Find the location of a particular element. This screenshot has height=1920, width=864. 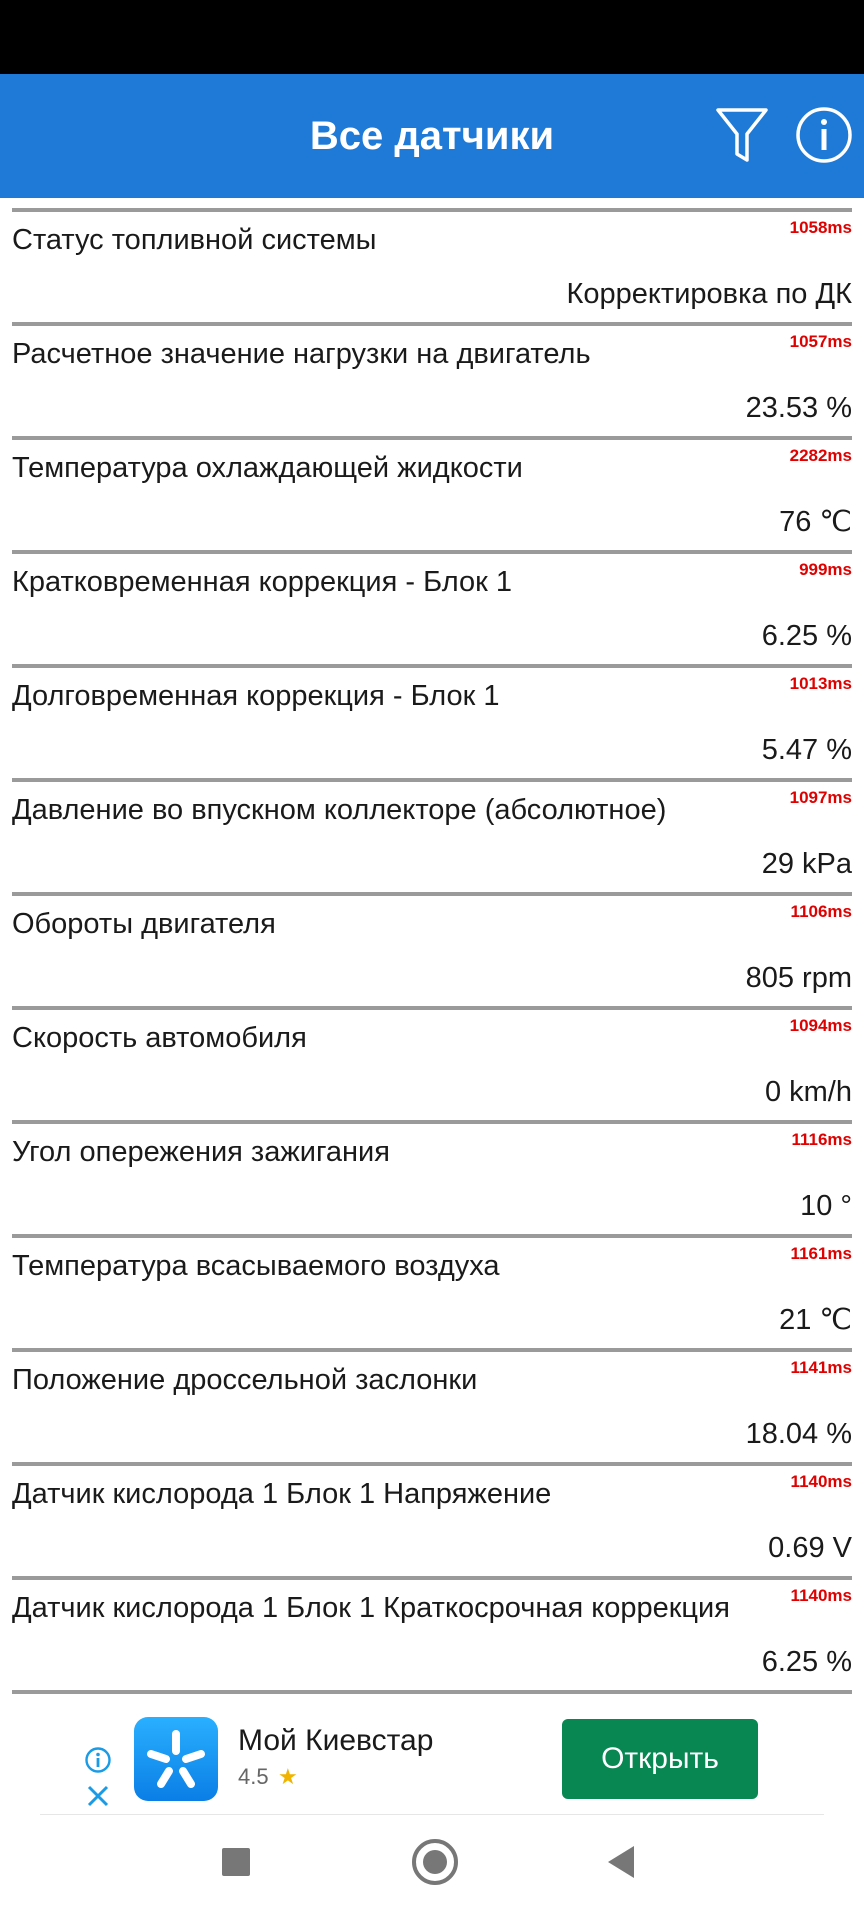

sensor-value: 21 ℃ is located at coordinates (815, 1320).